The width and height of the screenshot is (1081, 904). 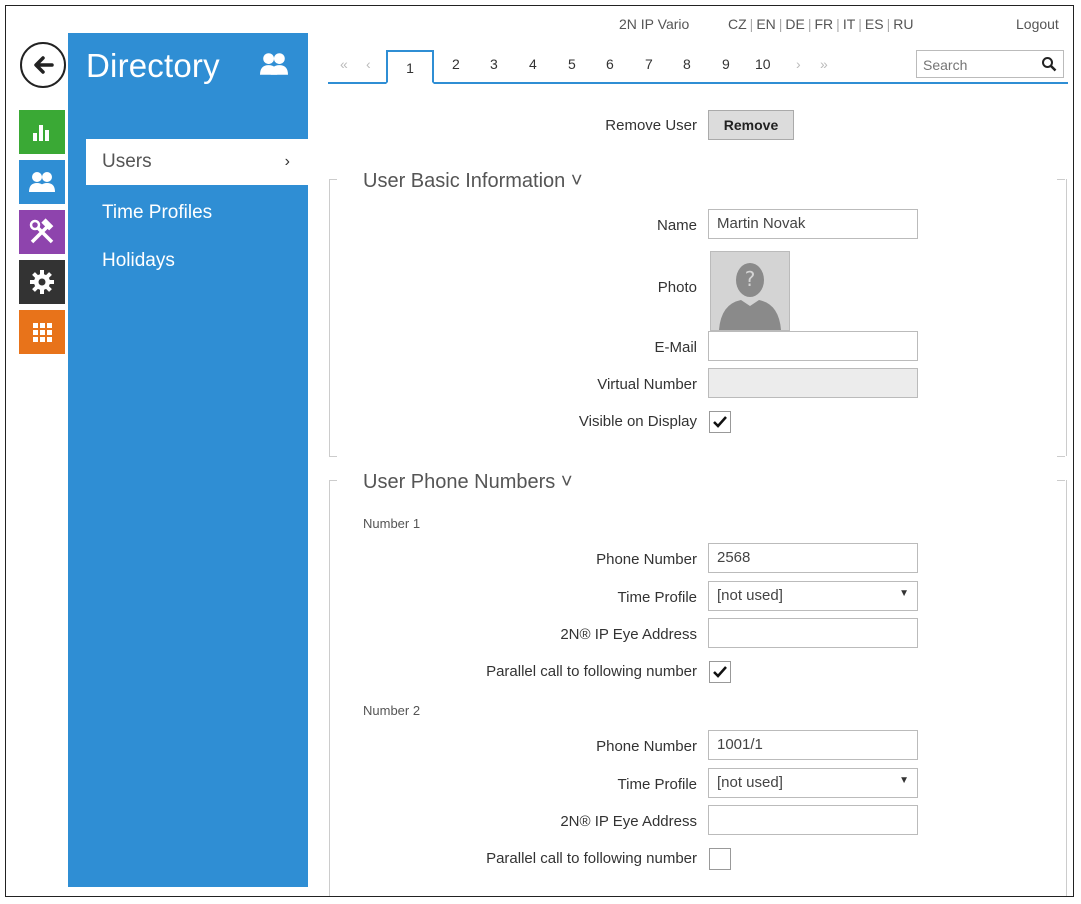 What do you see at coordinates (813, 745) in the screenshot?
I see `phone-number-2-field: 1001/1` at bounding box center [813, 745].